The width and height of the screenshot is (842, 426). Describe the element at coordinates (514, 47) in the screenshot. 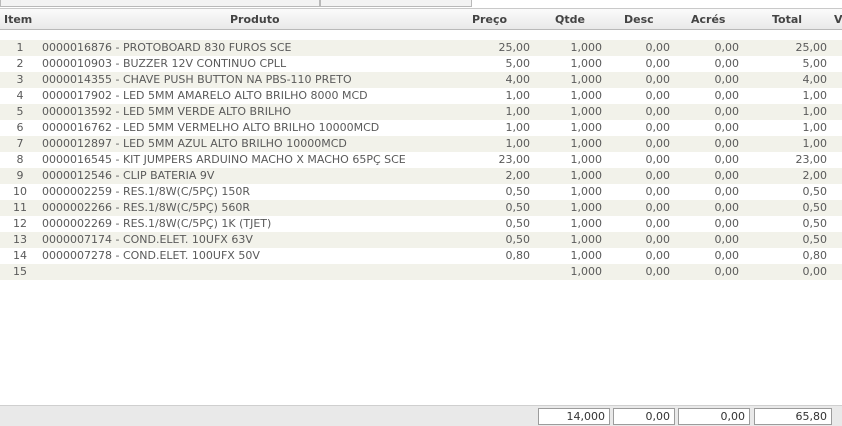

I see `cell-preco: 25,00` at that location.